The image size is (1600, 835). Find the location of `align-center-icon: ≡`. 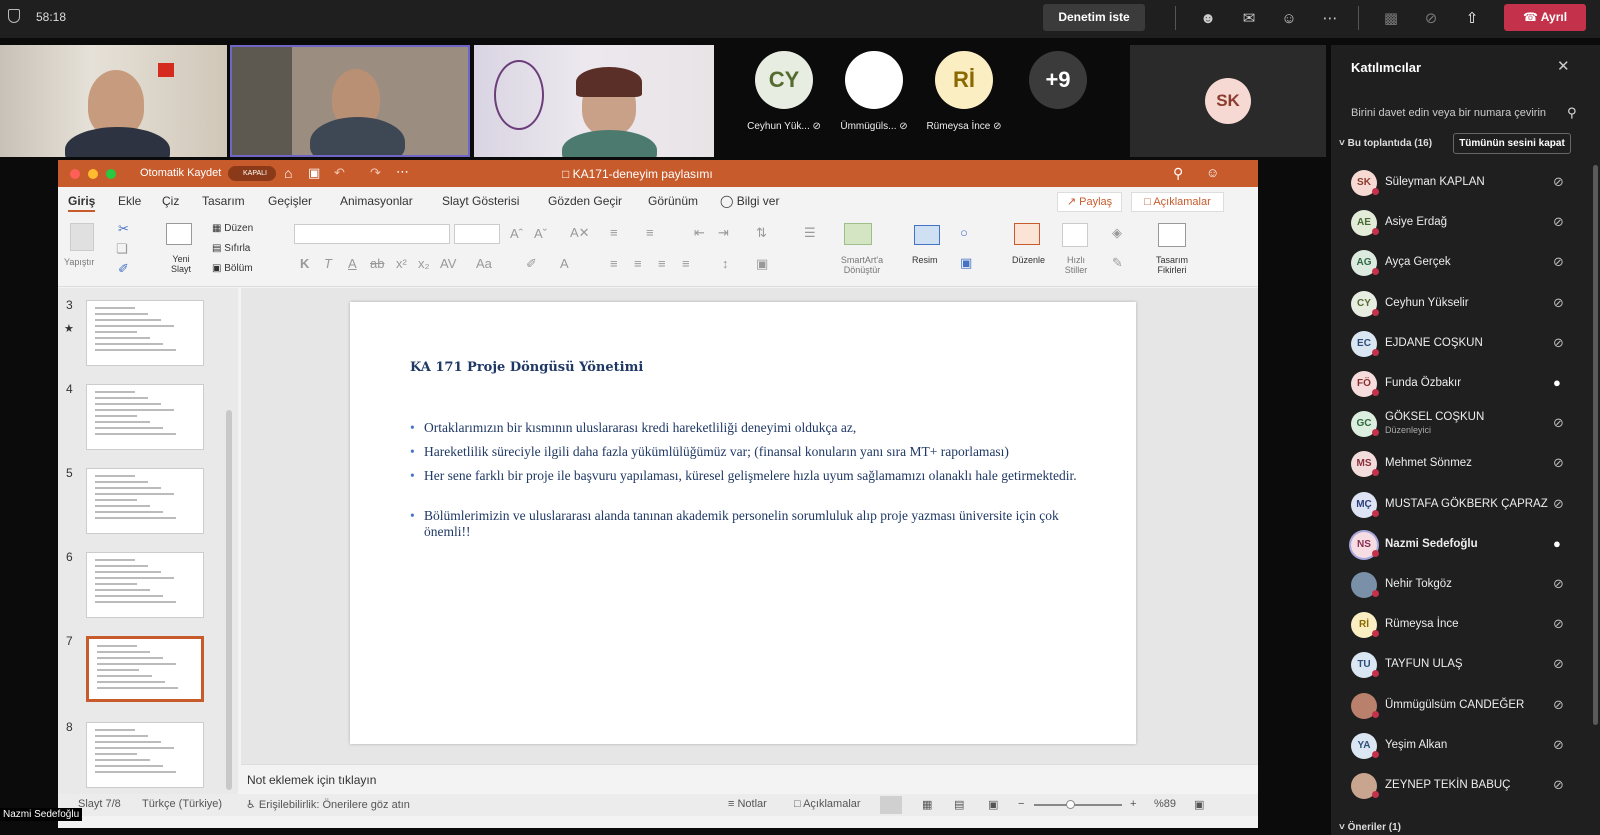

align-center-icon: ≡ is located at coordinates (638, 263).